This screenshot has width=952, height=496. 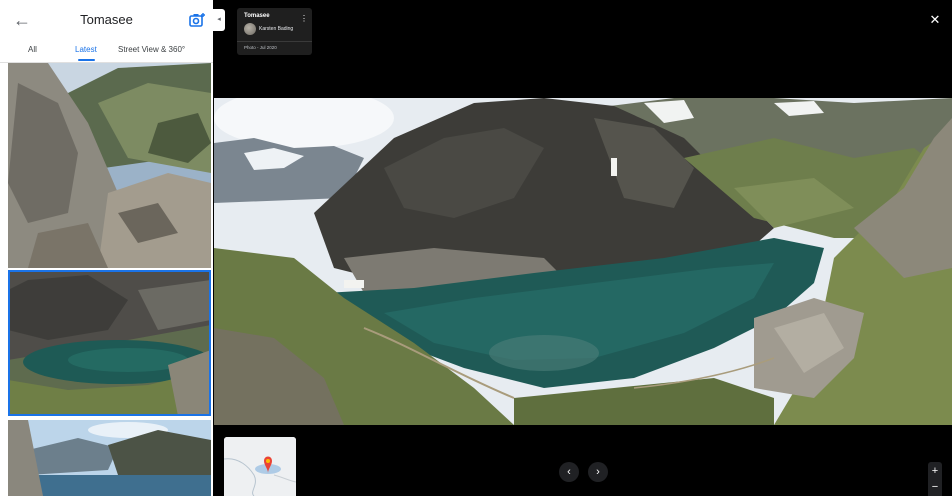 I want to click on author-name: Karsten Bading, so click(x=276, y=29).